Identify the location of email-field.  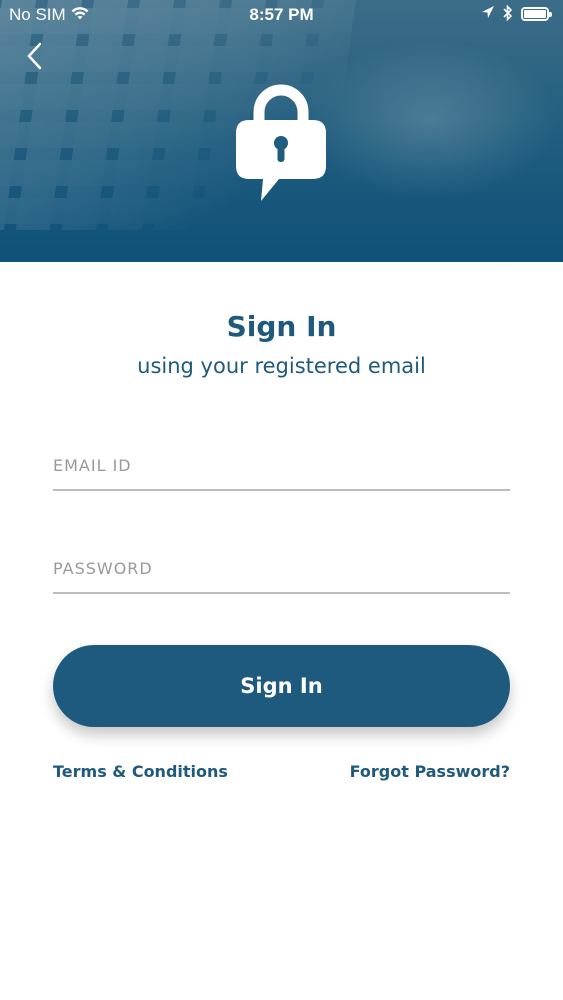
(281, 467).